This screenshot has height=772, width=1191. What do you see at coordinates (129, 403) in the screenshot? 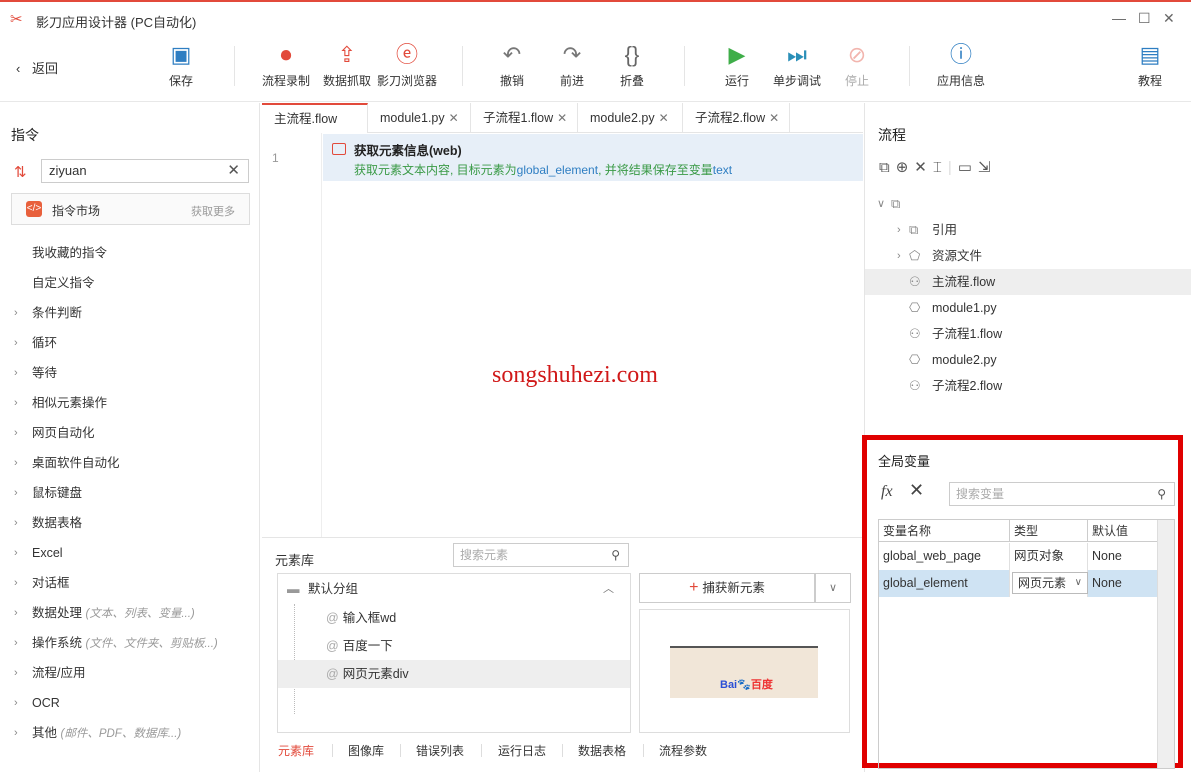
I see `command-item: › 相似元素操作` at bounding box center [129, 403].